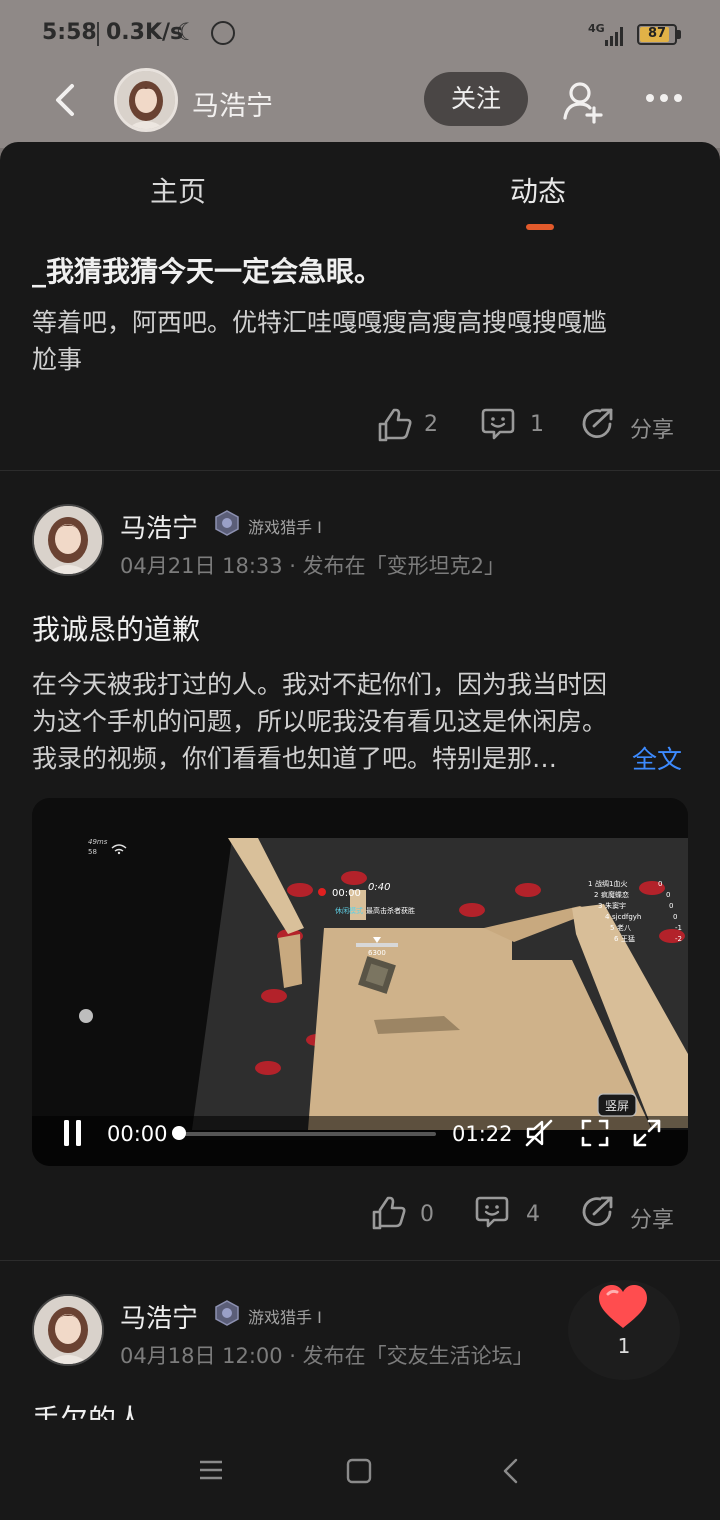 The image size is (720, 1520). I want to click on square-home-icon, so click(359, 1471).